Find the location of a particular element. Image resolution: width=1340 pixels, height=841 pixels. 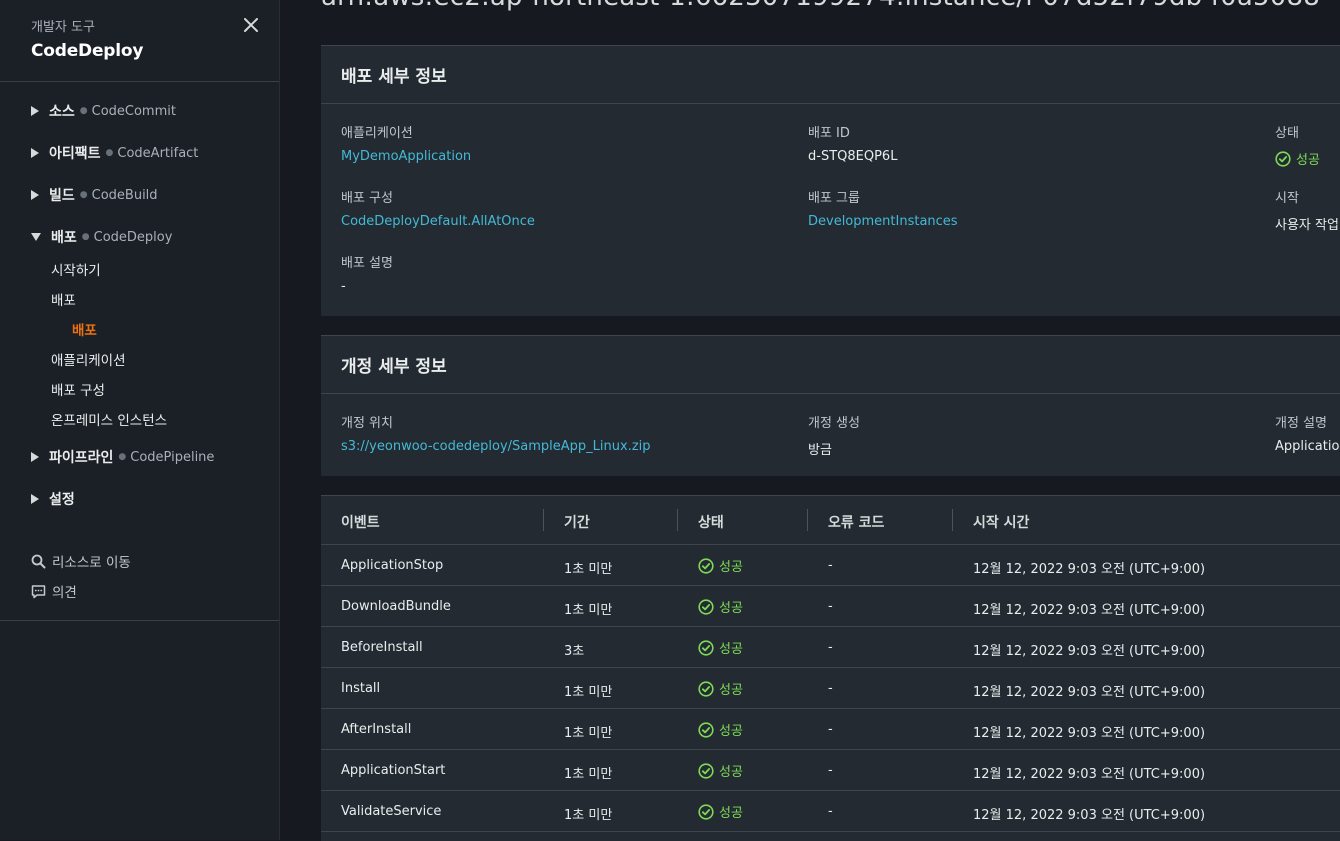

goto-resource-link: 리소스로 이동 is located at coordinates (81, 561).